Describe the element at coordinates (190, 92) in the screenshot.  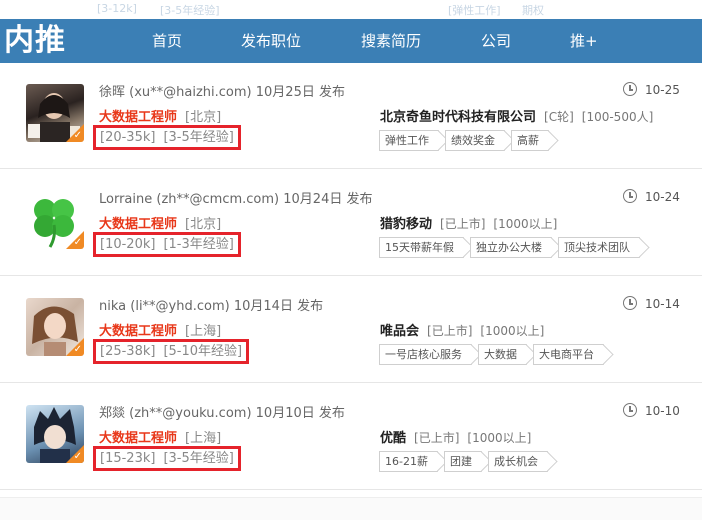
I see `poster-email: (xu**@haizhi.com)` at that location.